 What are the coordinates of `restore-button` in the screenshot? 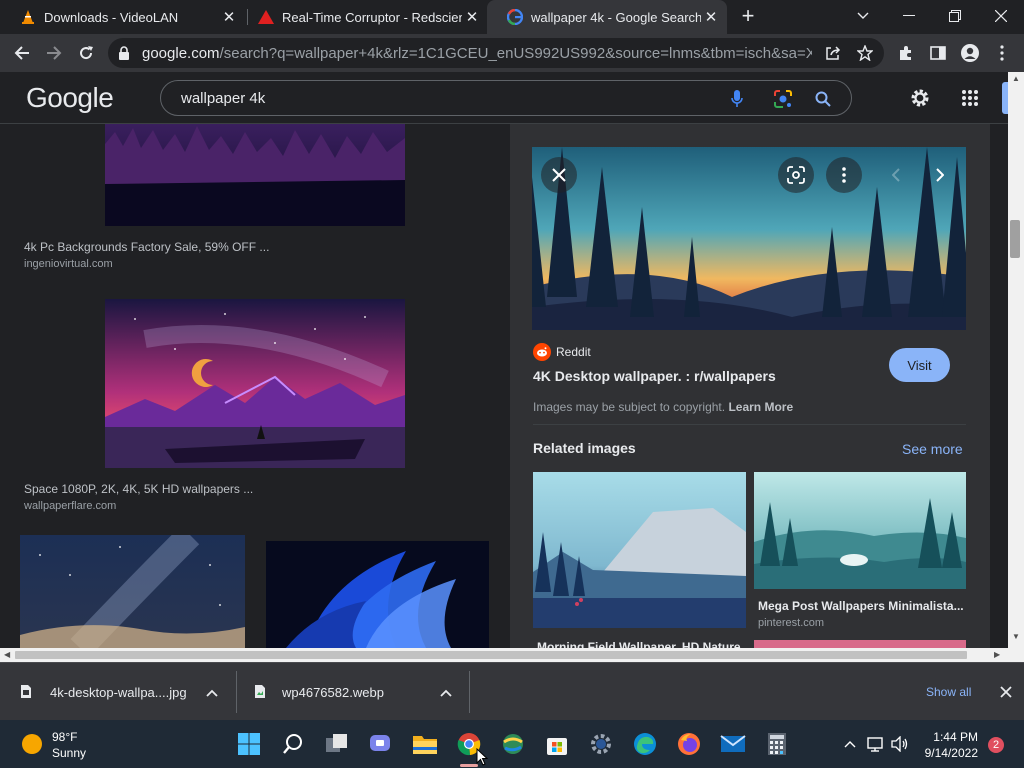 It's located at (955, 16).